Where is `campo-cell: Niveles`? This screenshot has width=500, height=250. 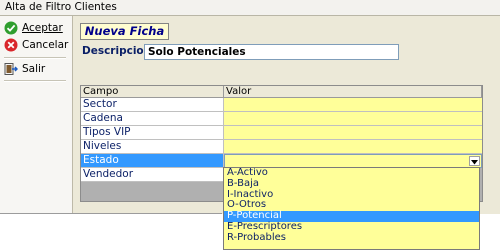 campo-cell: Niveles is located at coordinates (152, 147).